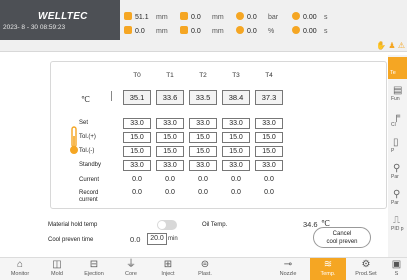 The image size is (407, 280). What do you see at coordinates (203, 192) in the screenshot?
I see `record-t2: 0.0` at bounding box center [203, 192].